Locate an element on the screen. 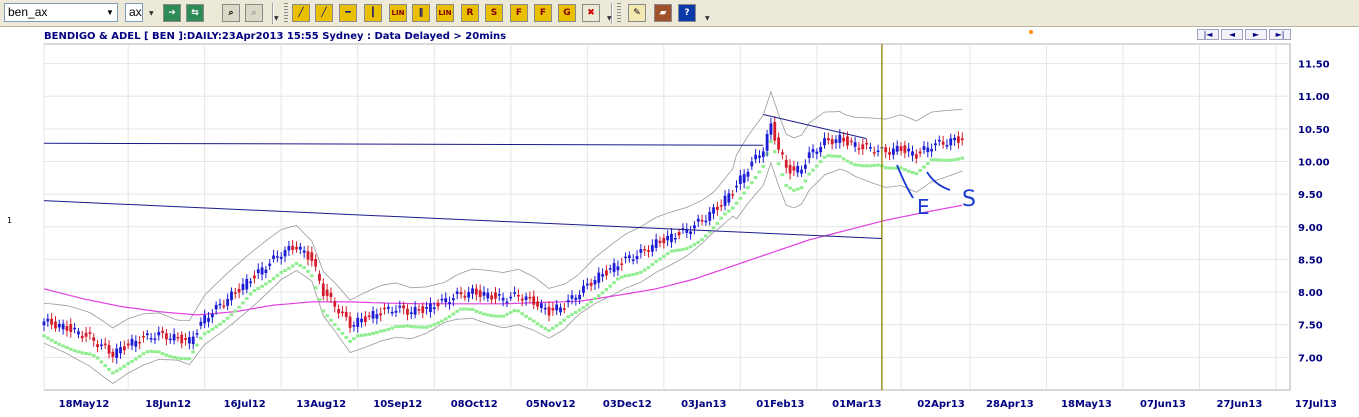  vertical-line-icon: ┃ is located at coordinates (373, 13).